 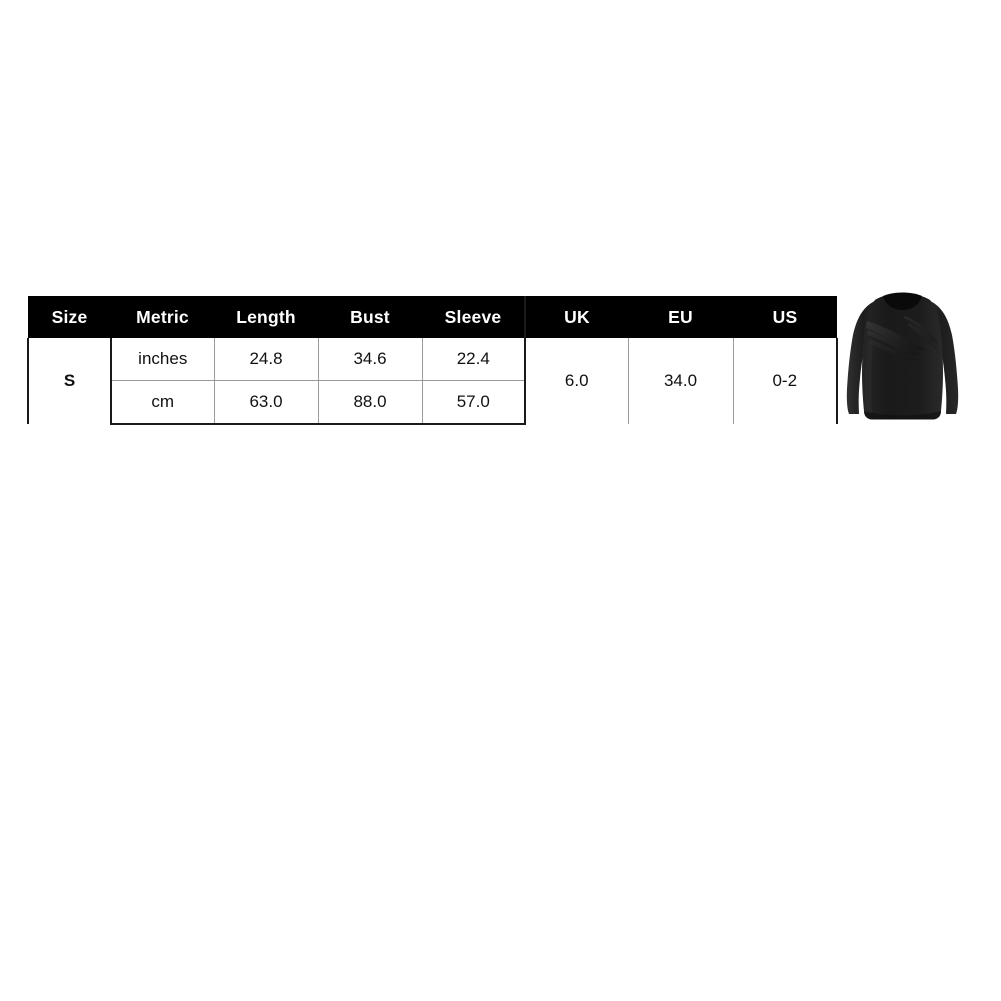 What do you see at coordinates (69, 317) in the screenshot?
I see `column-header-size: Size` at bounding box center [69, 317].